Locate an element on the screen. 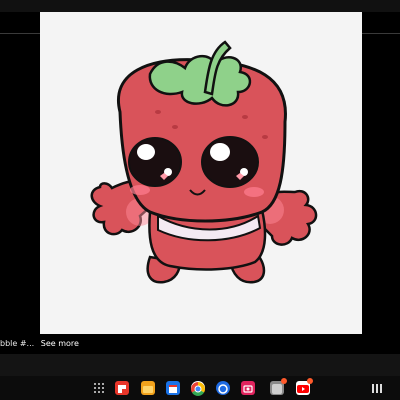 This screenshot has height=400, width=400. calendar-icon is located at coordinates (173, 388).